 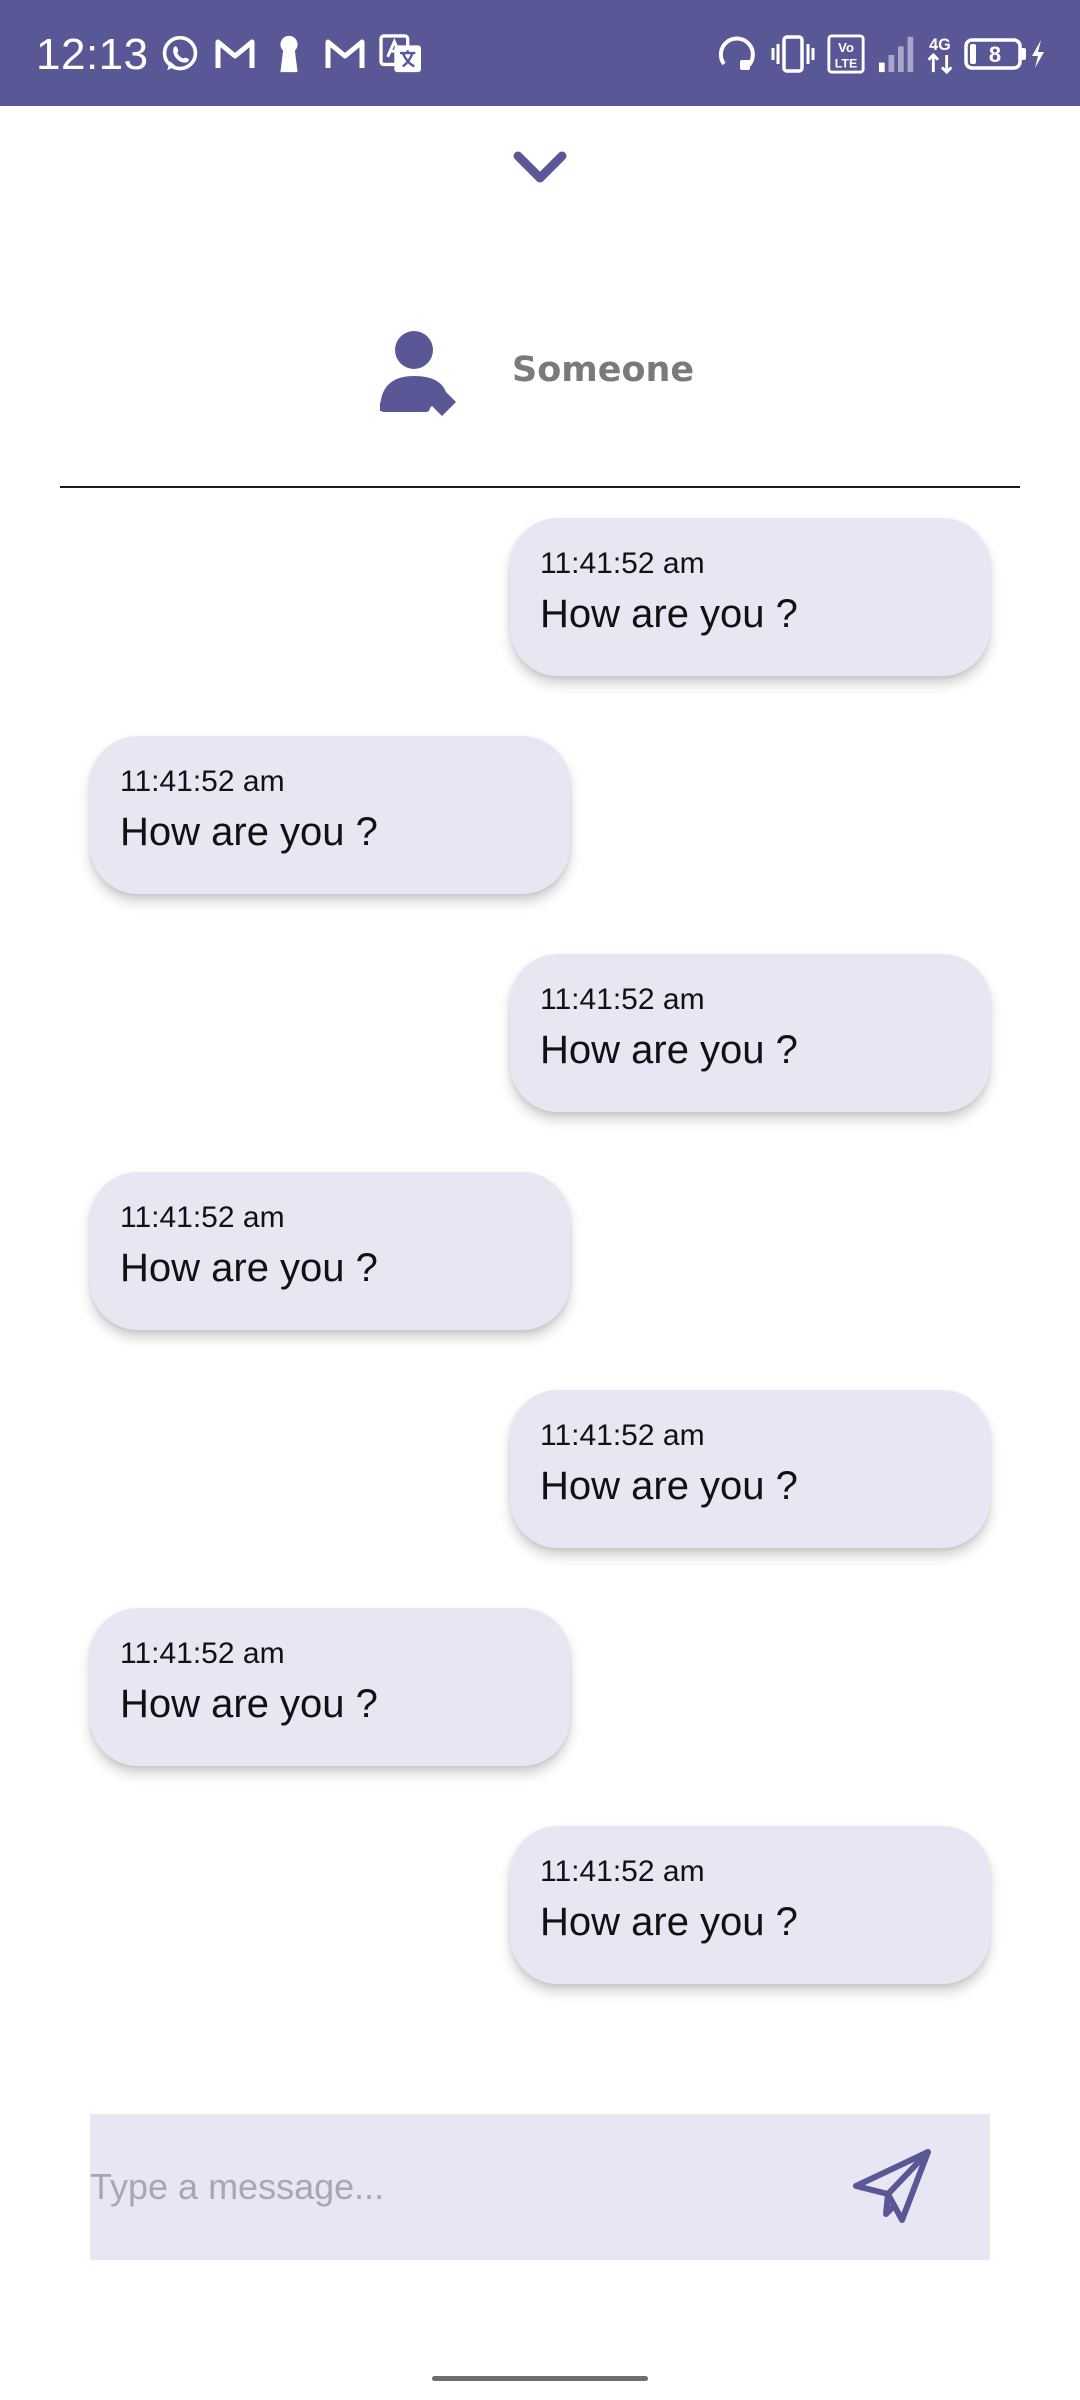 I want to click on volte-icon: Vo LTE, so click(x=846, y=54).